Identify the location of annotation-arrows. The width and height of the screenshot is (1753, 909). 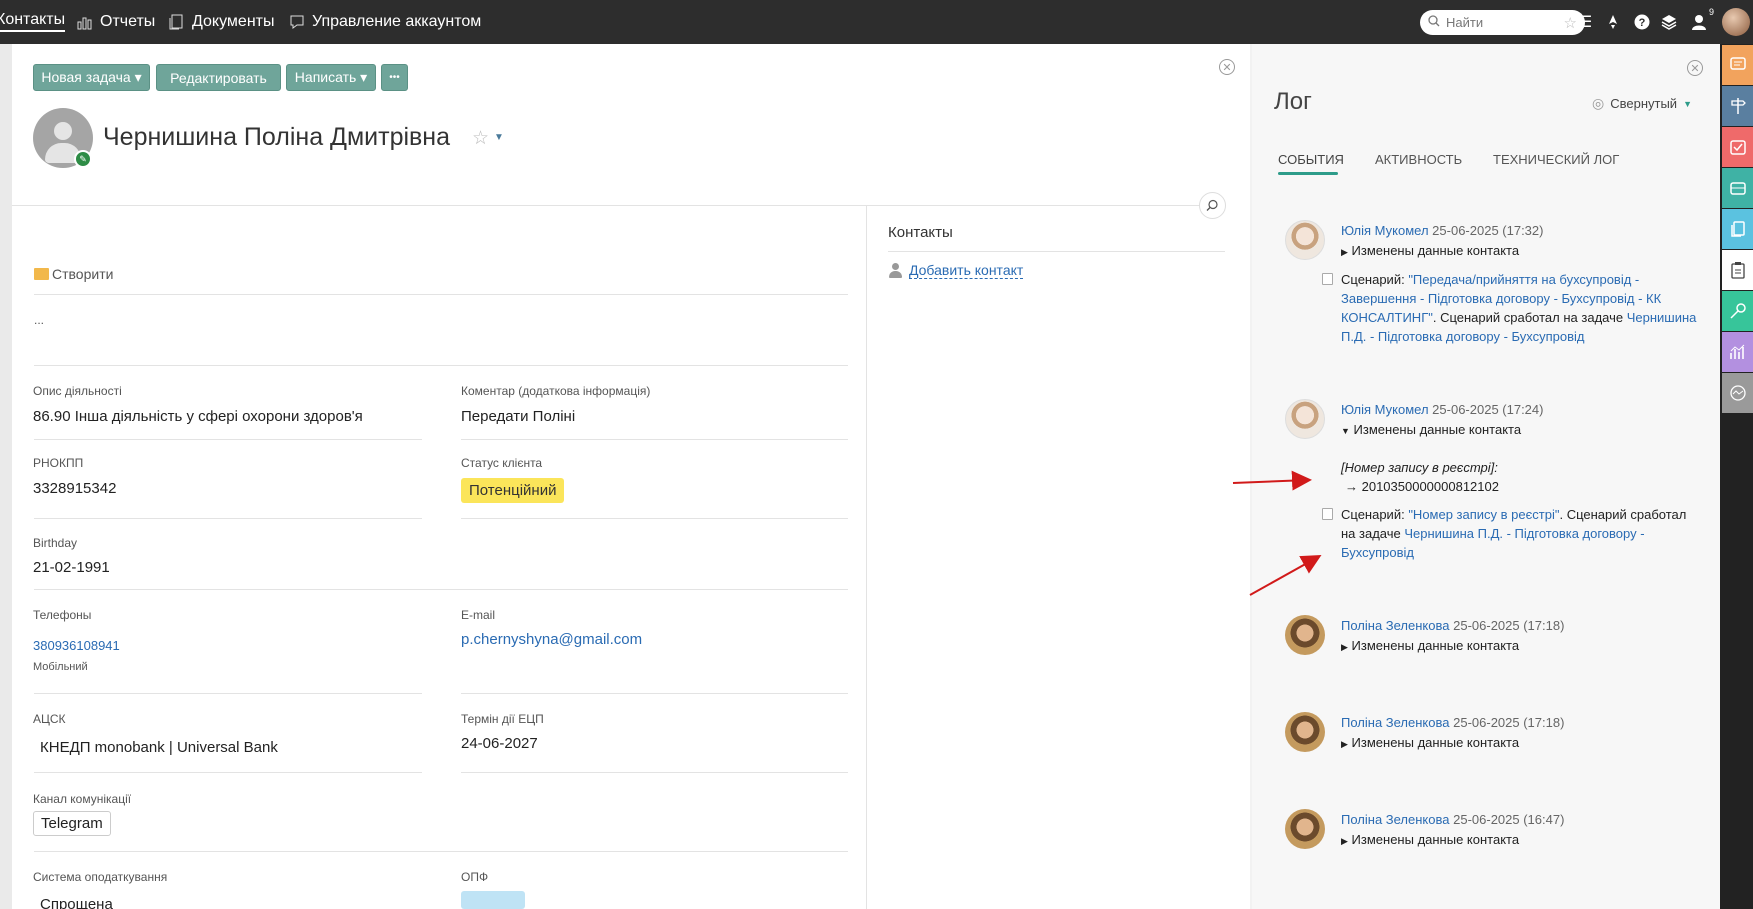
(1277, 533).